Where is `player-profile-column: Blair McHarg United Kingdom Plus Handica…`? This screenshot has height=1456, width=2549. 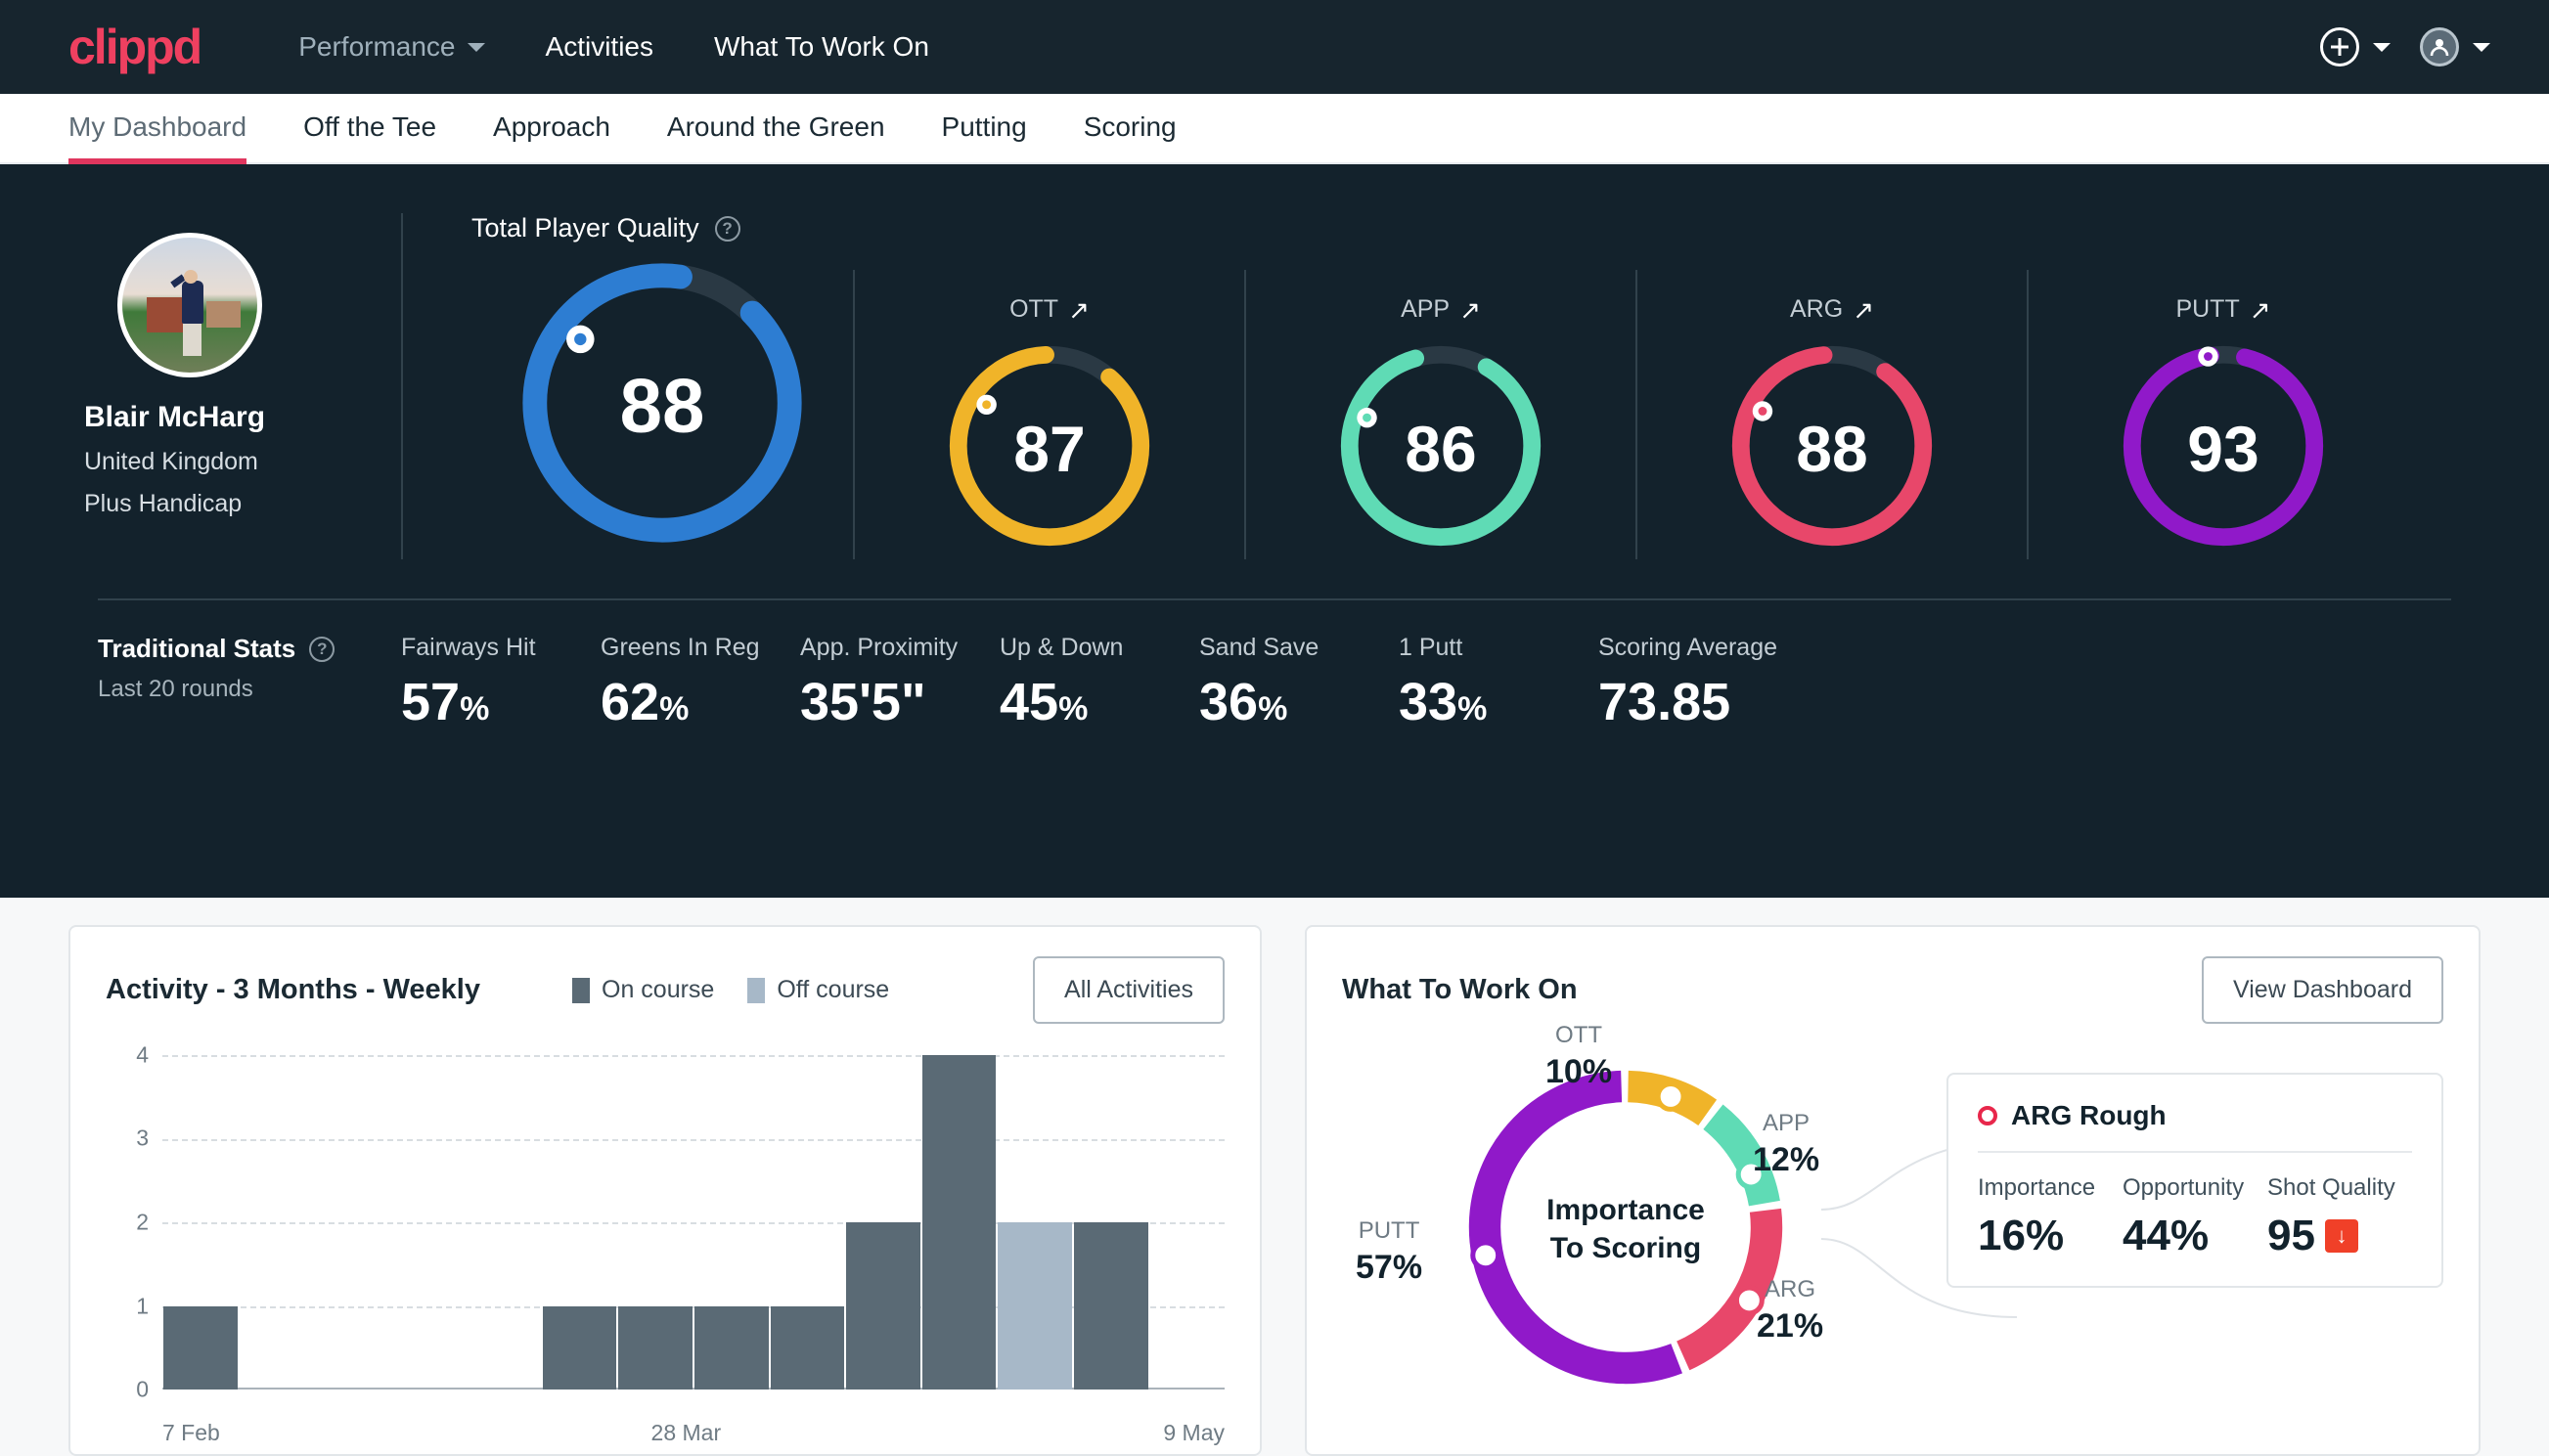 player-profile-column: Blair McHarg United Kingdom Plus Handica… is located at coordinates (235, 386).